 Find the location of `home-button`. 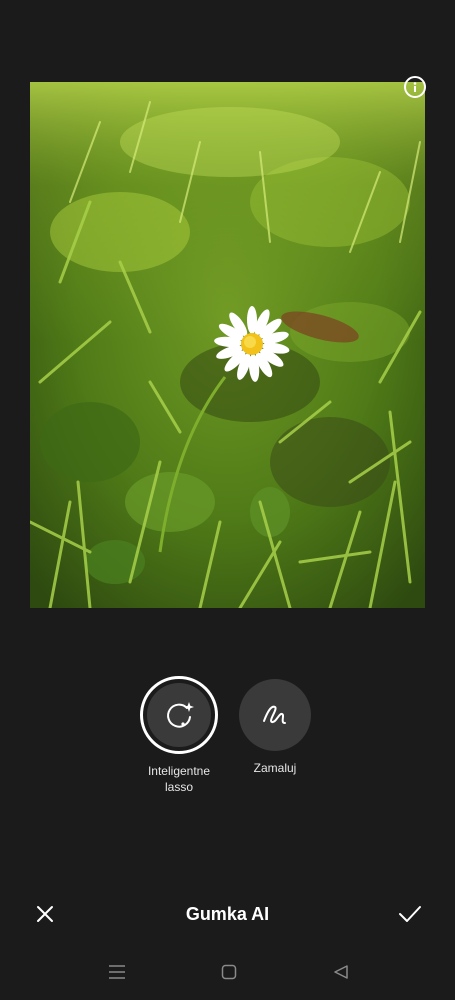

home-button is located at coordinates (229, 972).